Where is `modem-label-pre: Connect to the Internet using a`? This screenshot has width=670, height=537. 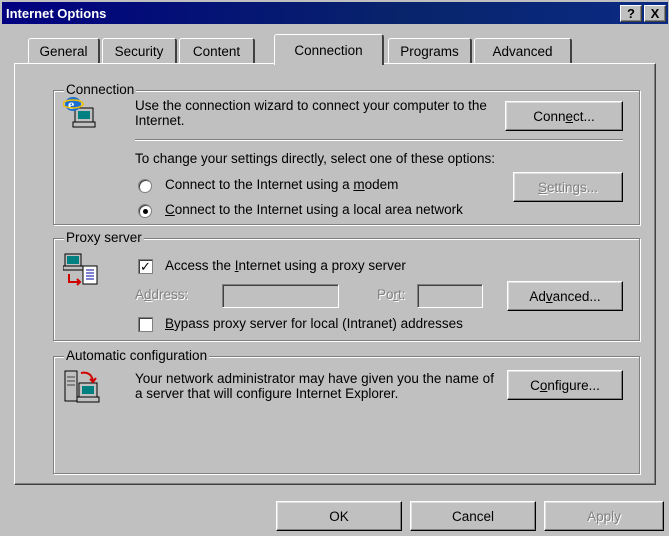
modem-label-pre: Connect to the Internet using a is located at coordinates (259, 184).